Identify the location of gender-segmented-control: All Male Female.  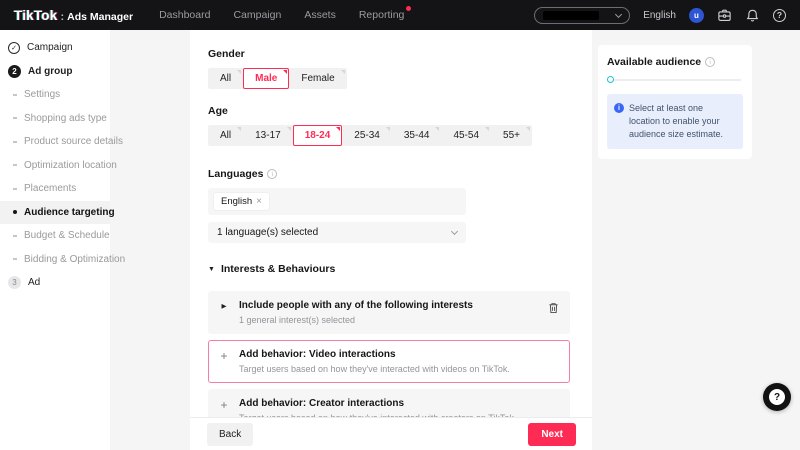
(277, 78).